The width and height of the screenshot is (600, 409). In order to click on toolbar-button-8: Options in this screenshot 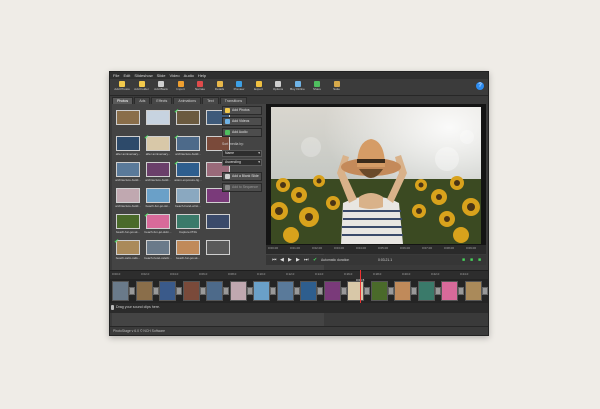, I will do `click(278, 87)`.